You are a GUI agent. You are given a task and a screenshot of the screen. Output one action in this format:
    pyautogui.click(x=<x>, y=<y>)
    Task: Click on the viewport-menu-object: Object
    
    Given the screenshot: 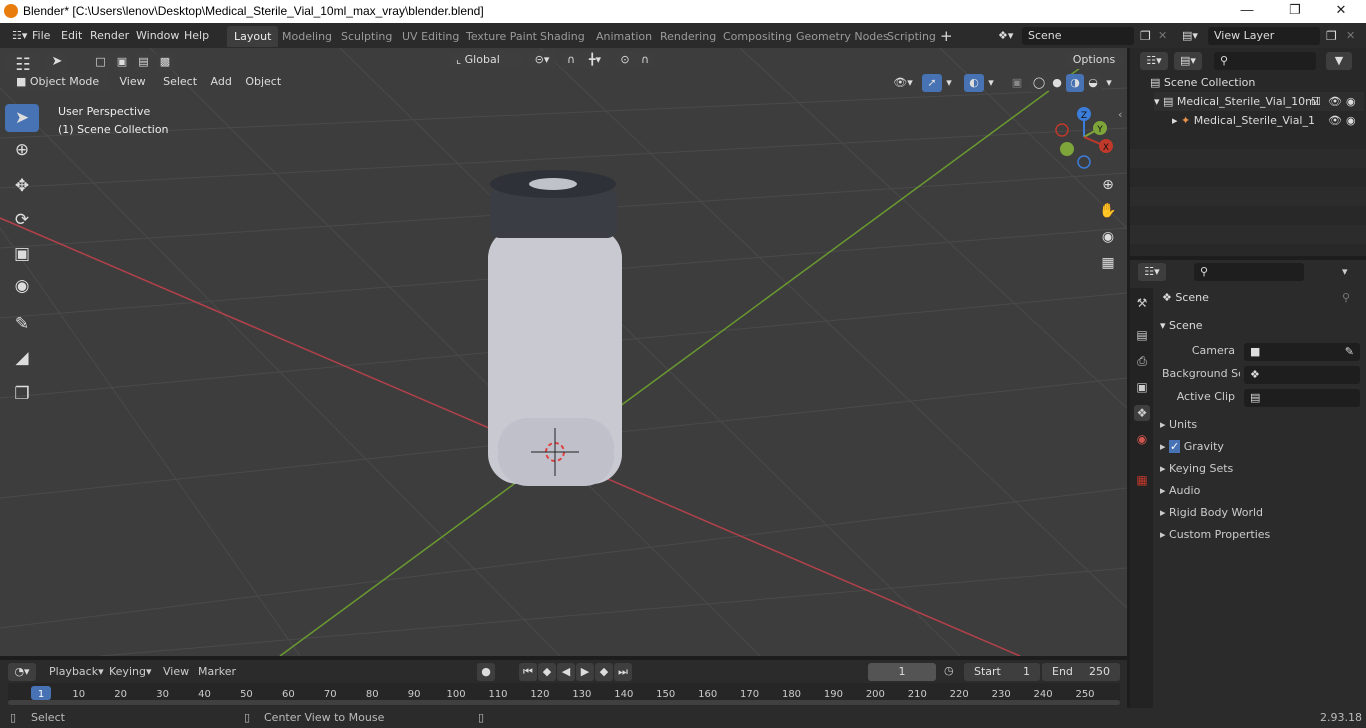 What is the action you would take?
    pyautogui.click(x=263, y=81)
    